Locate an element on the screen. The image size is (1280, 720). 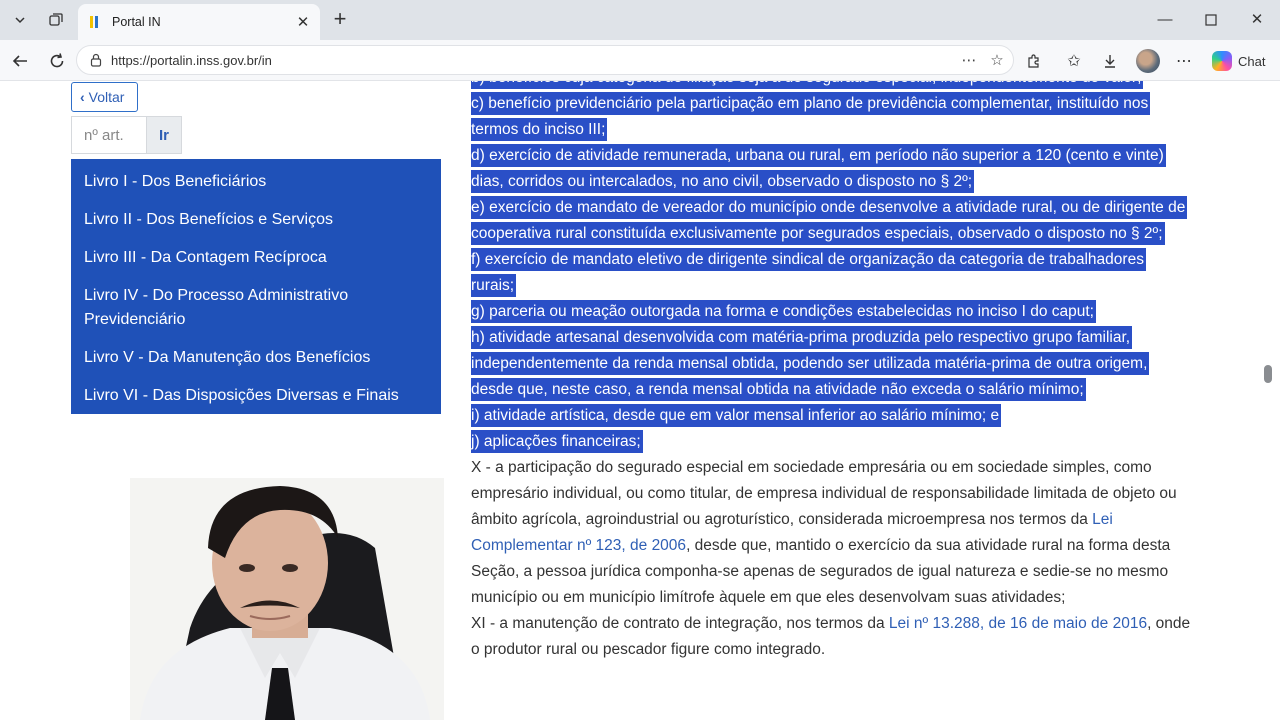
link-lei-13288: Lei nº 13.288, de 16 de maio de 2016 is located at coordinates (1018, 623).